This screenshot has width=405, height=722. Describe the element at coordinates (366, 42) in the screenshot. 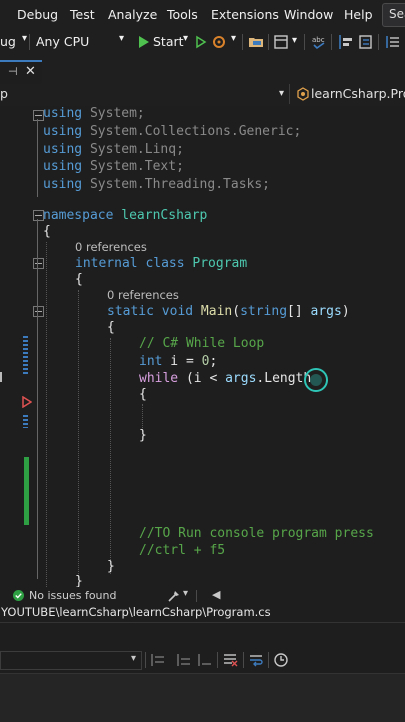

I see `bookmark-list-icon` at that location.